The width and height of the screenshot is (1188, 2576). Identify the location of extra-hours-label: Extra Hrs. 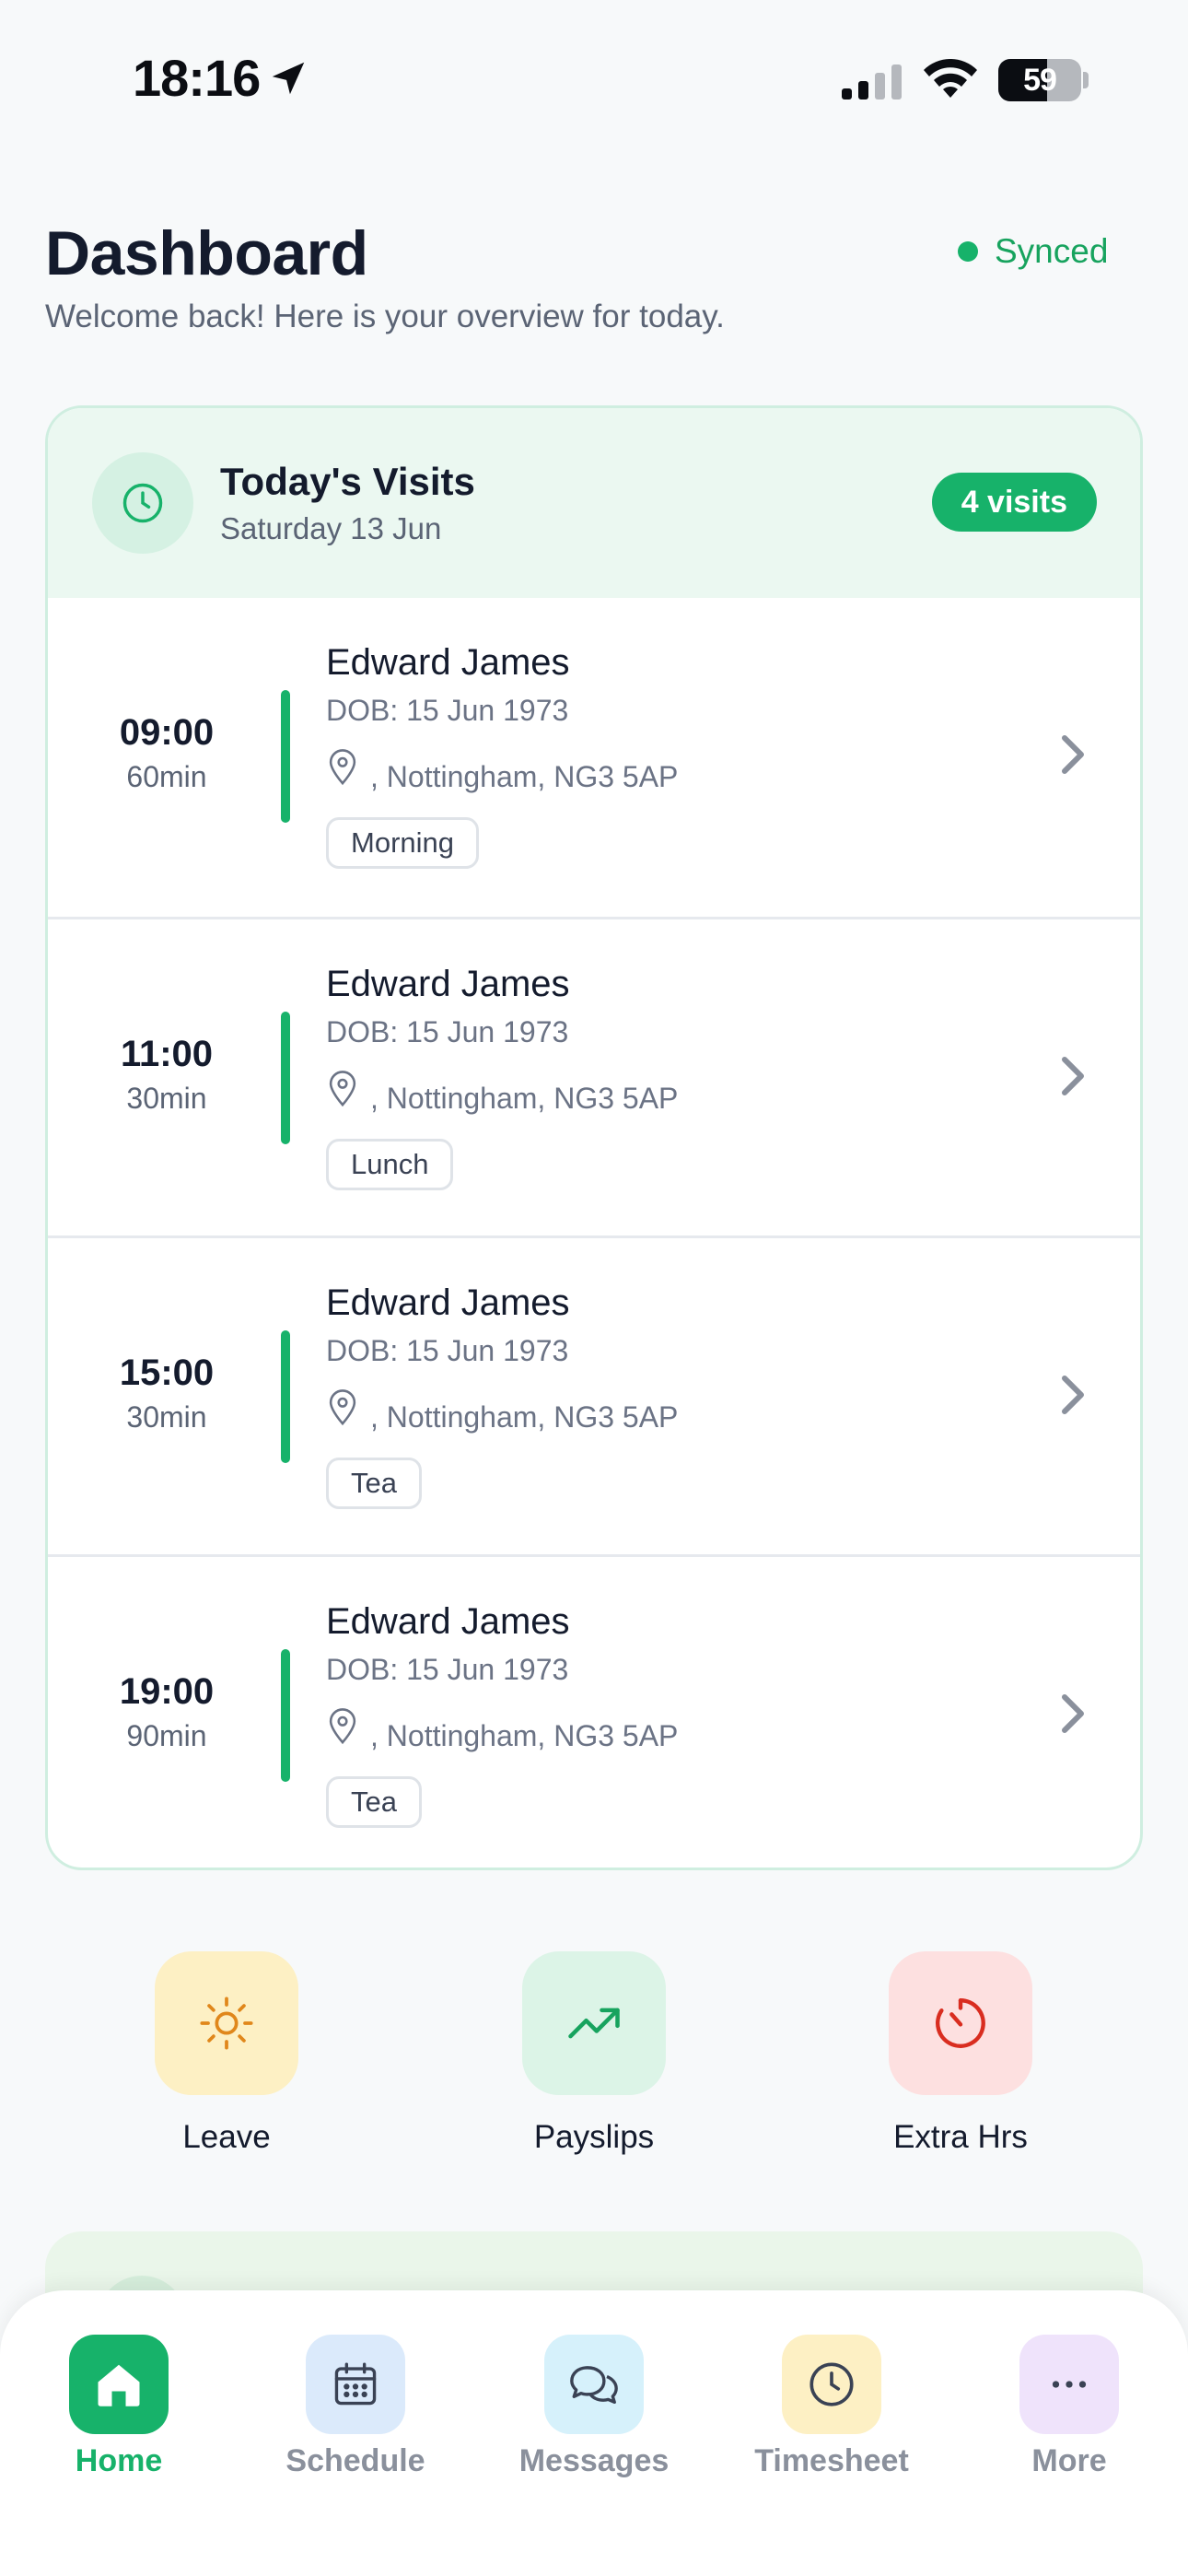
(961, 2137).